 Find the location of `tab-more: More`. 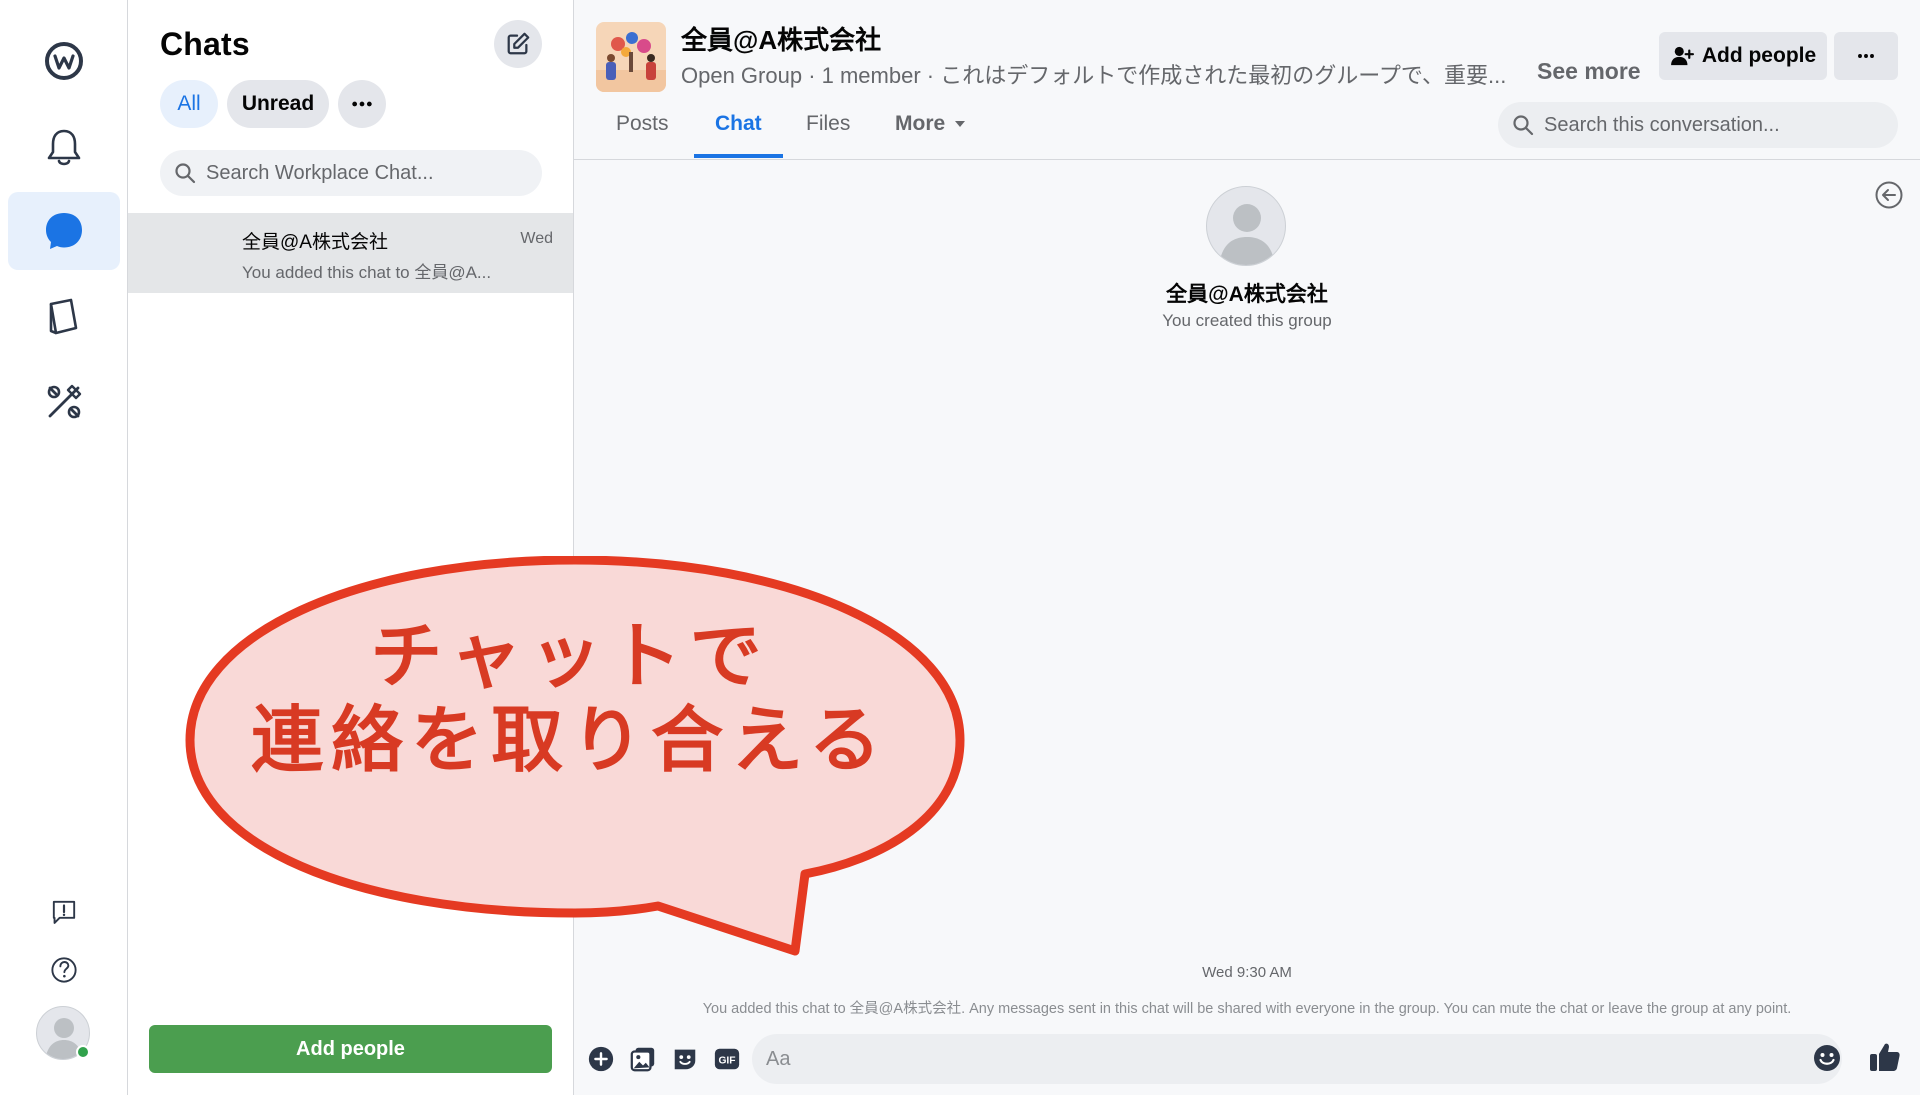

tab-more: More is located at coordinates (930, 124).